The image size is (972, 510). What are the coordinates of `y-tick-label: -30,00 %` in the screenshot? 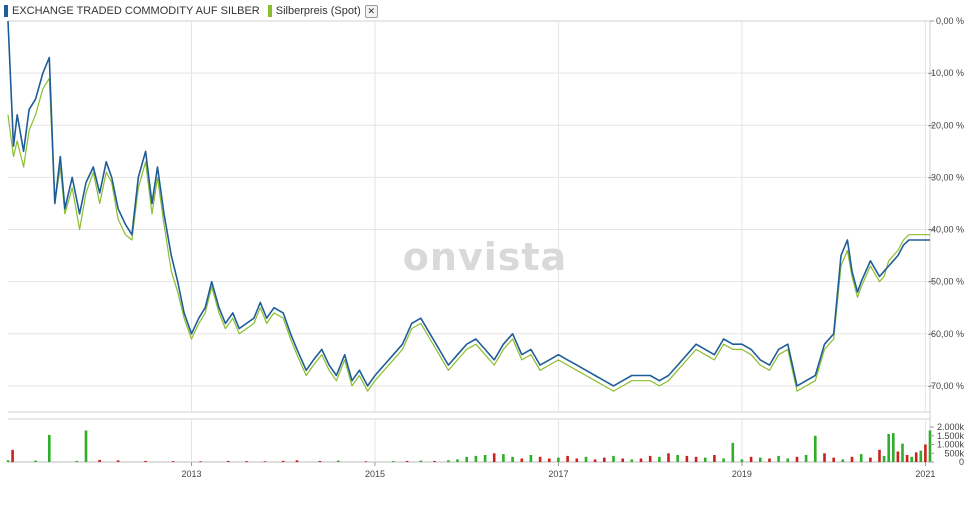 It's located at (946, 177).